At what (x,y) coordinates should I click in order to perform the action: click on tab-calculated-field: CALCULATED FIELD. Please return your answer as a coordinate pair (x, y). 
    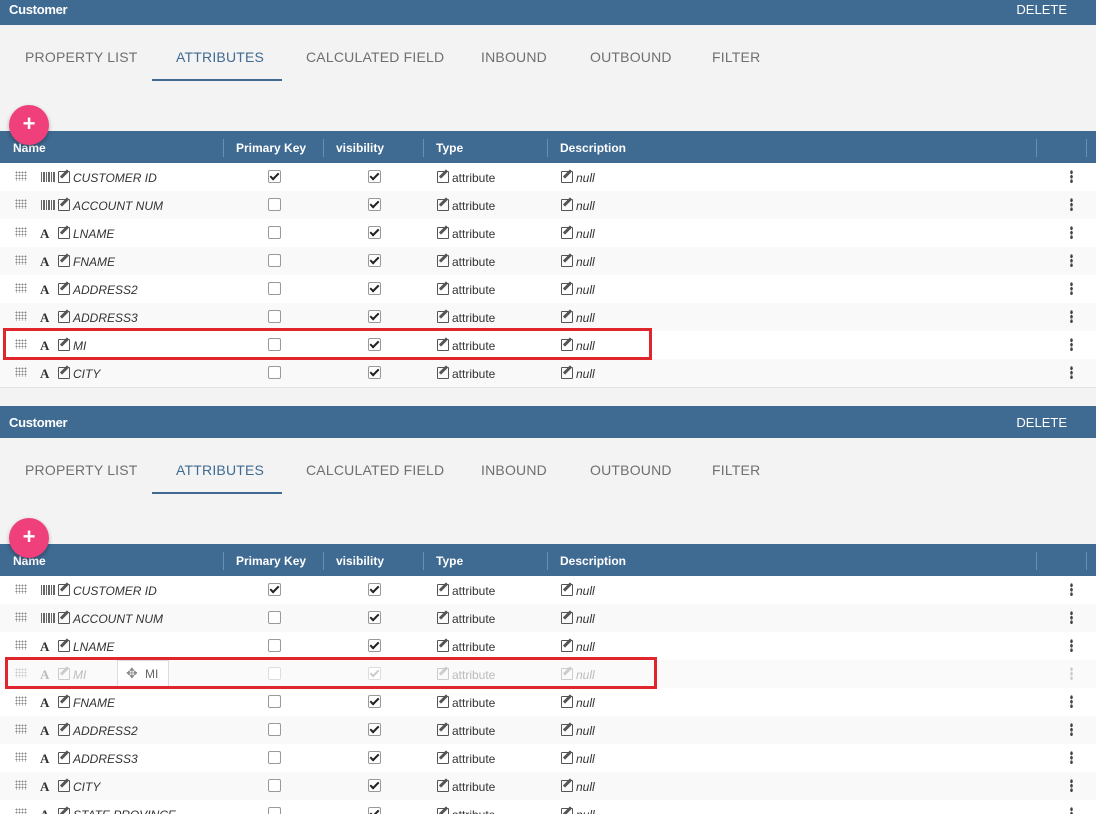
    Looking at the image, I should click on (375, 470).